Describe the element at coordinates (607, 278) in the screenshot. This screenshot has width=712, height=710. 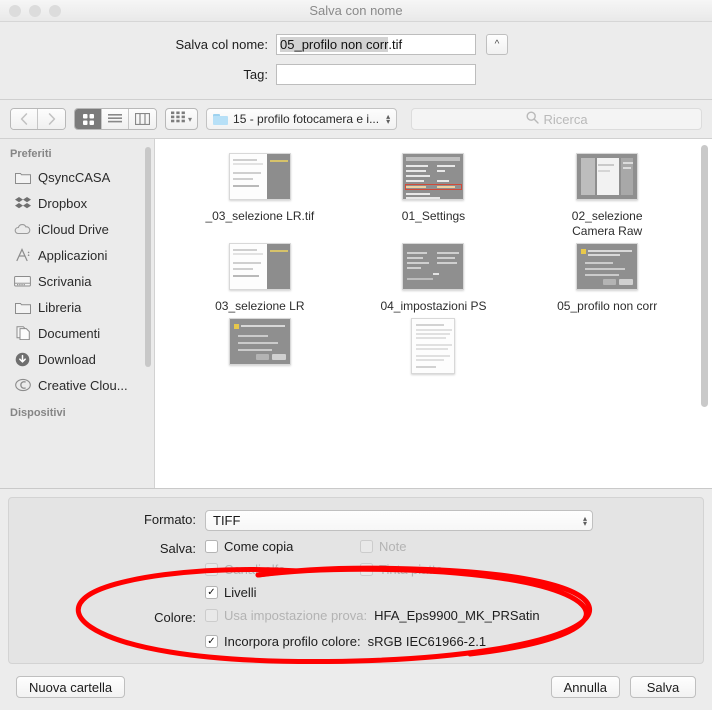
I see `file-item: 05_profilo non corr` at that location.